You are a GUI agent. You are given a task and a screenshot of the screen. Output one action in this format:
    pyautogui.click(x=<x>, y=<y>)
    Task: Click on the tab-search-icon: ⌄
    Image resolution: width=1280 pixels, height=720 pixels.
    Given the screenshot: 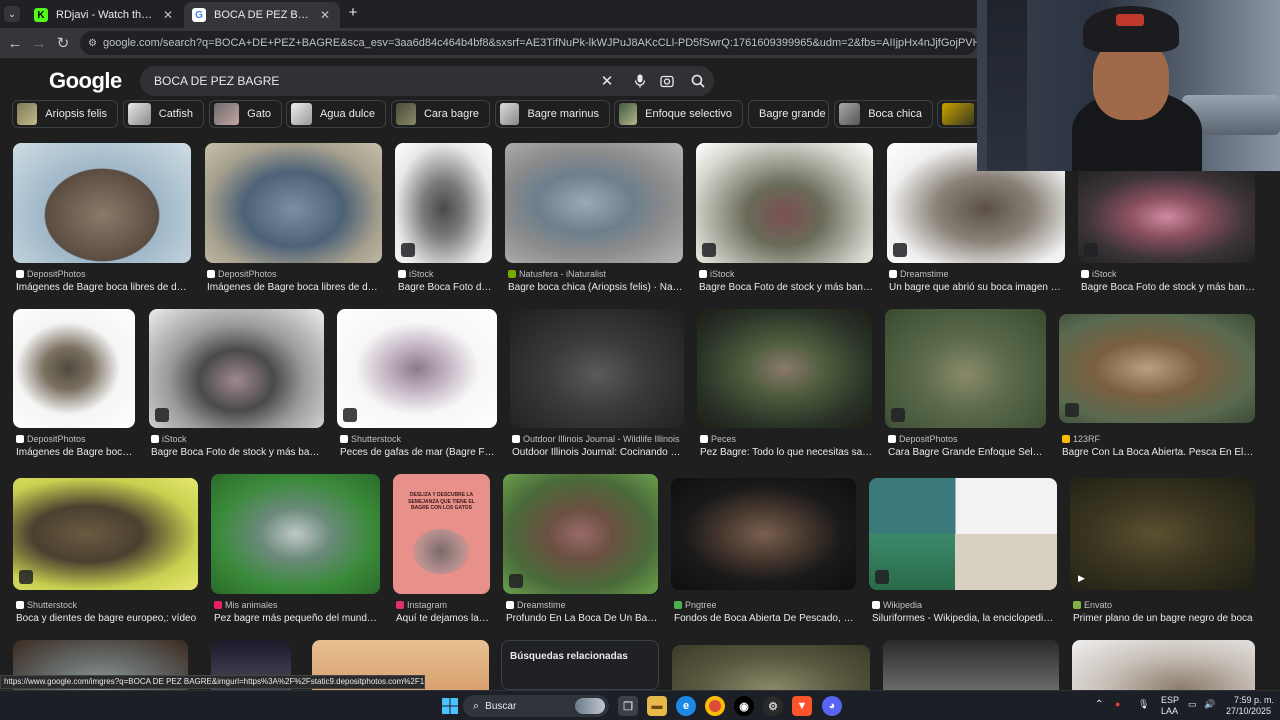 What is the action you would take?
    pyautogui.click(x=12, y=14)
    